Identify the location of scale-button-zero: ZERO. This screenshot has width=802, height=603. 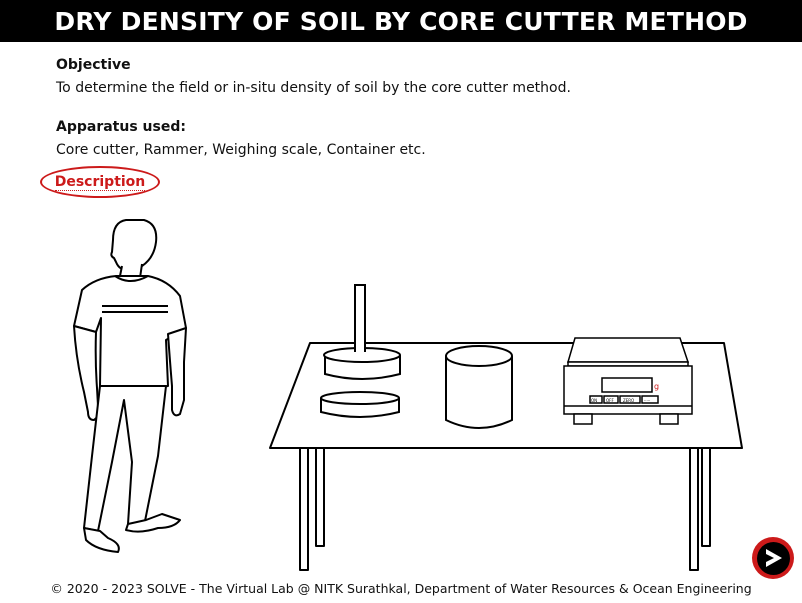
(628, 400).